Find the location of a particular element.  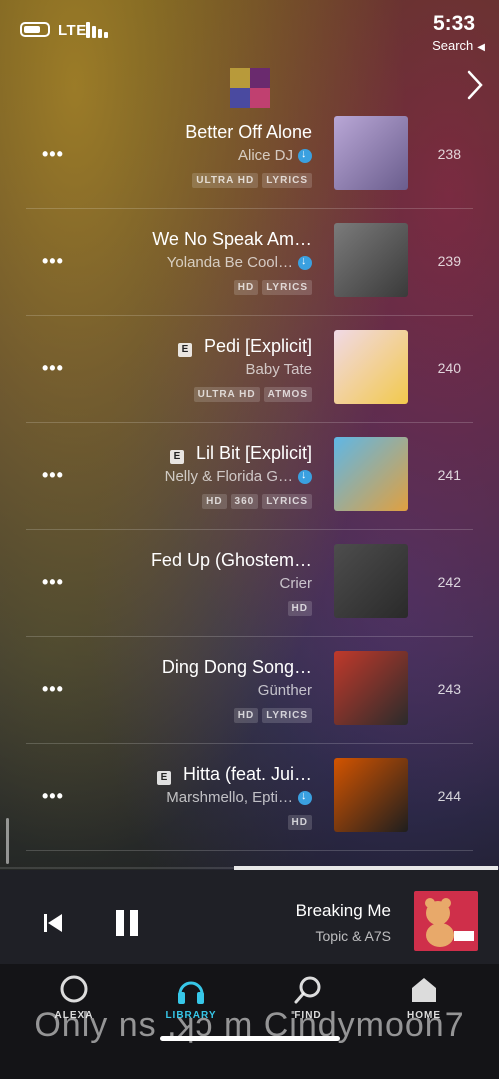

track-artist-text: Günther is located at coordinates (284, 690).